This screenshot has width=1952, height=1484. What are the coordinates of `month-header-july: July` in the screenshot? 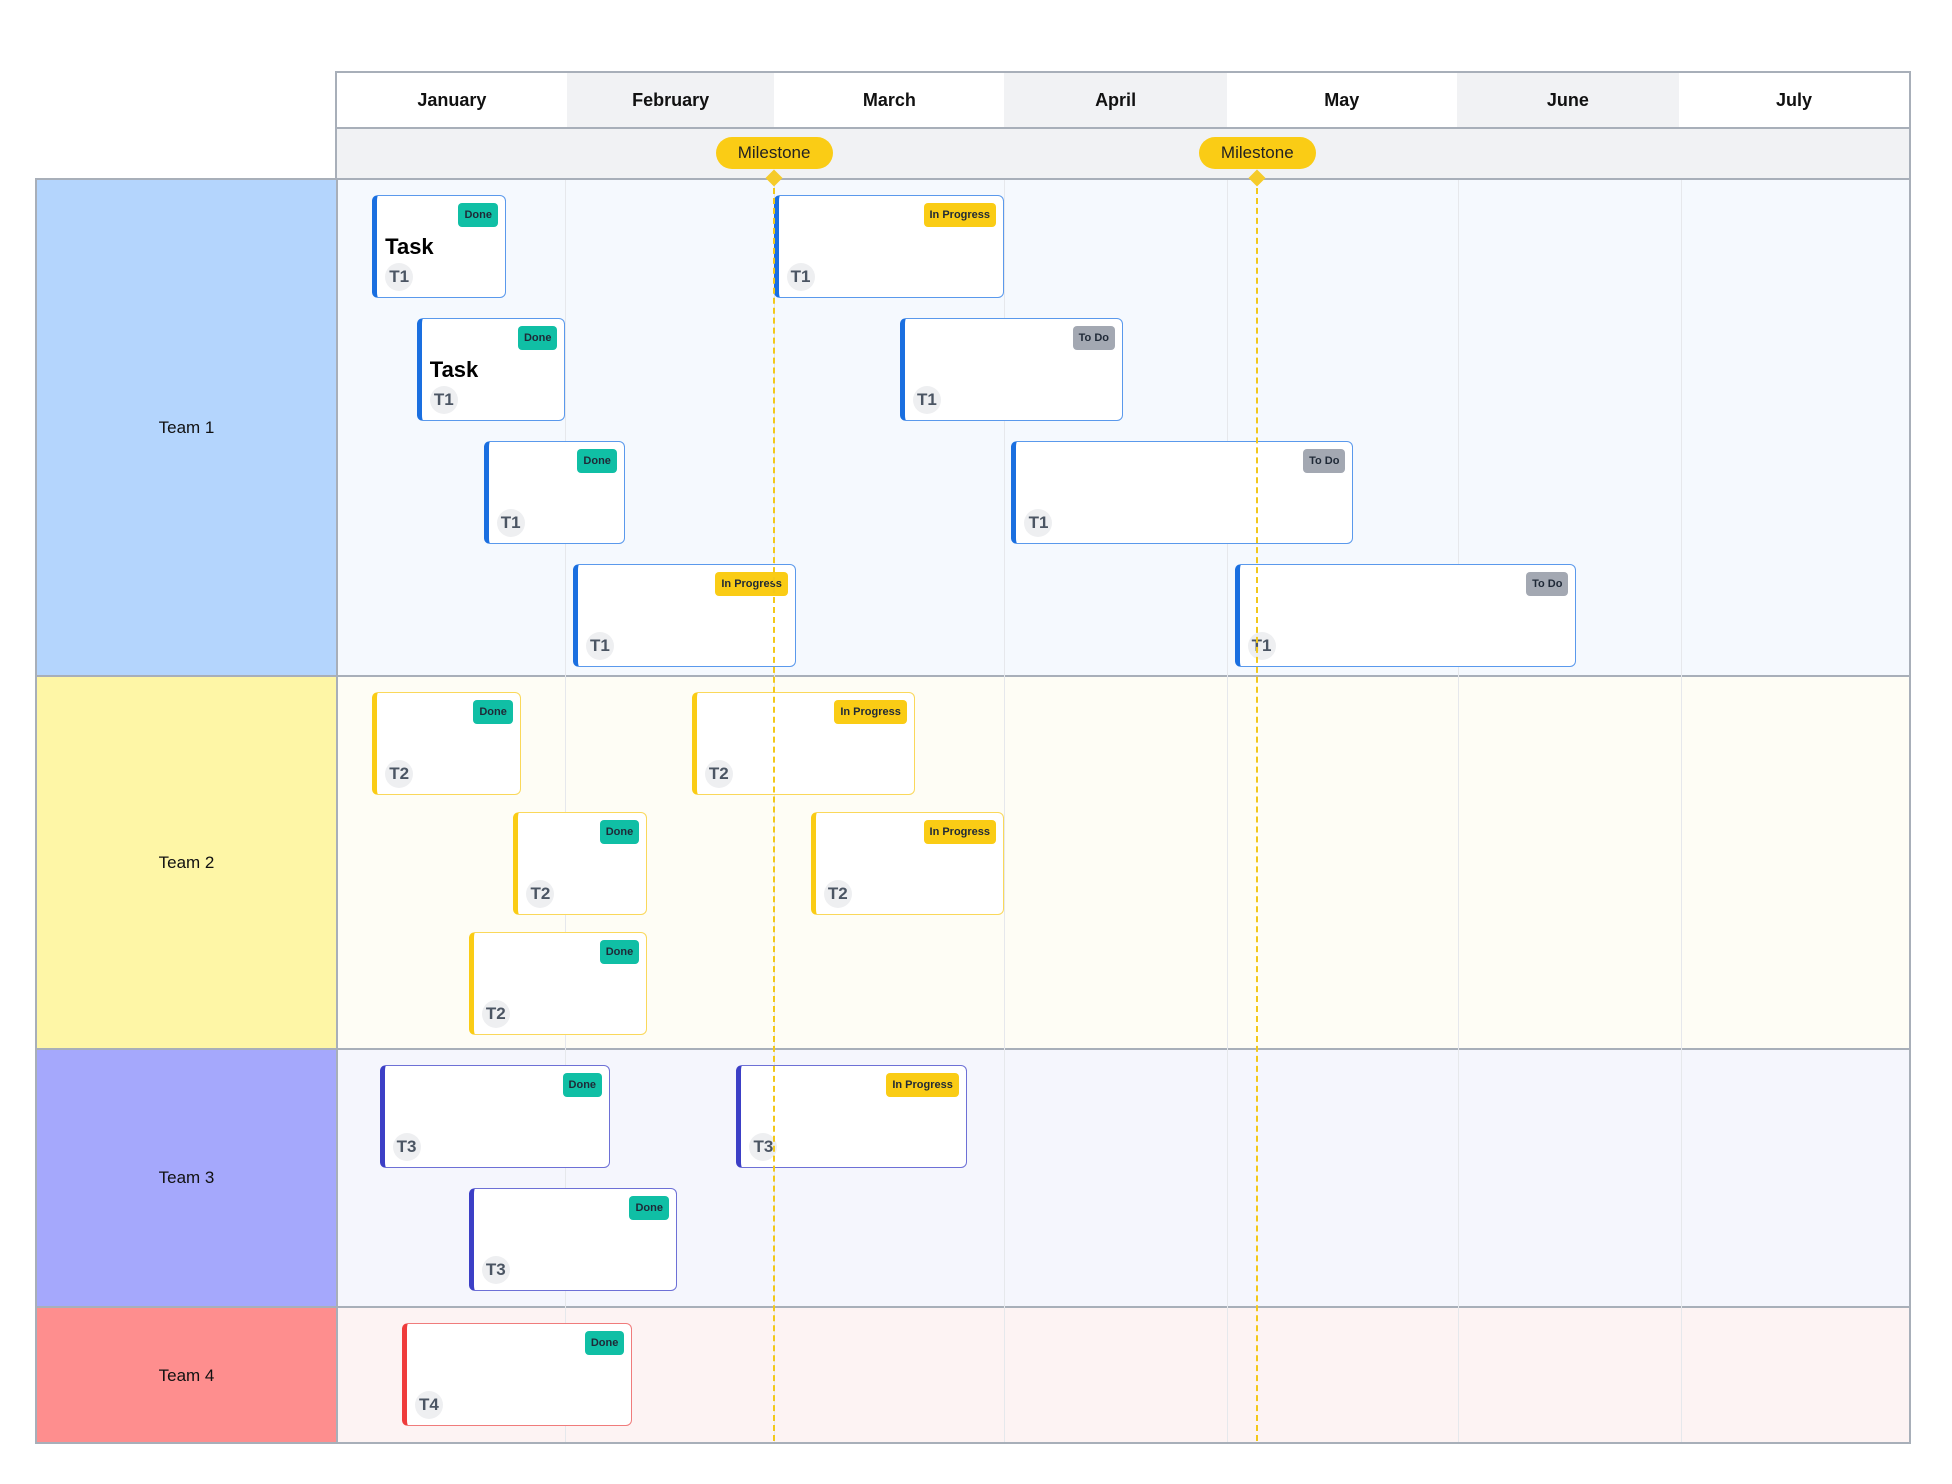 It's located at (1794, 99).